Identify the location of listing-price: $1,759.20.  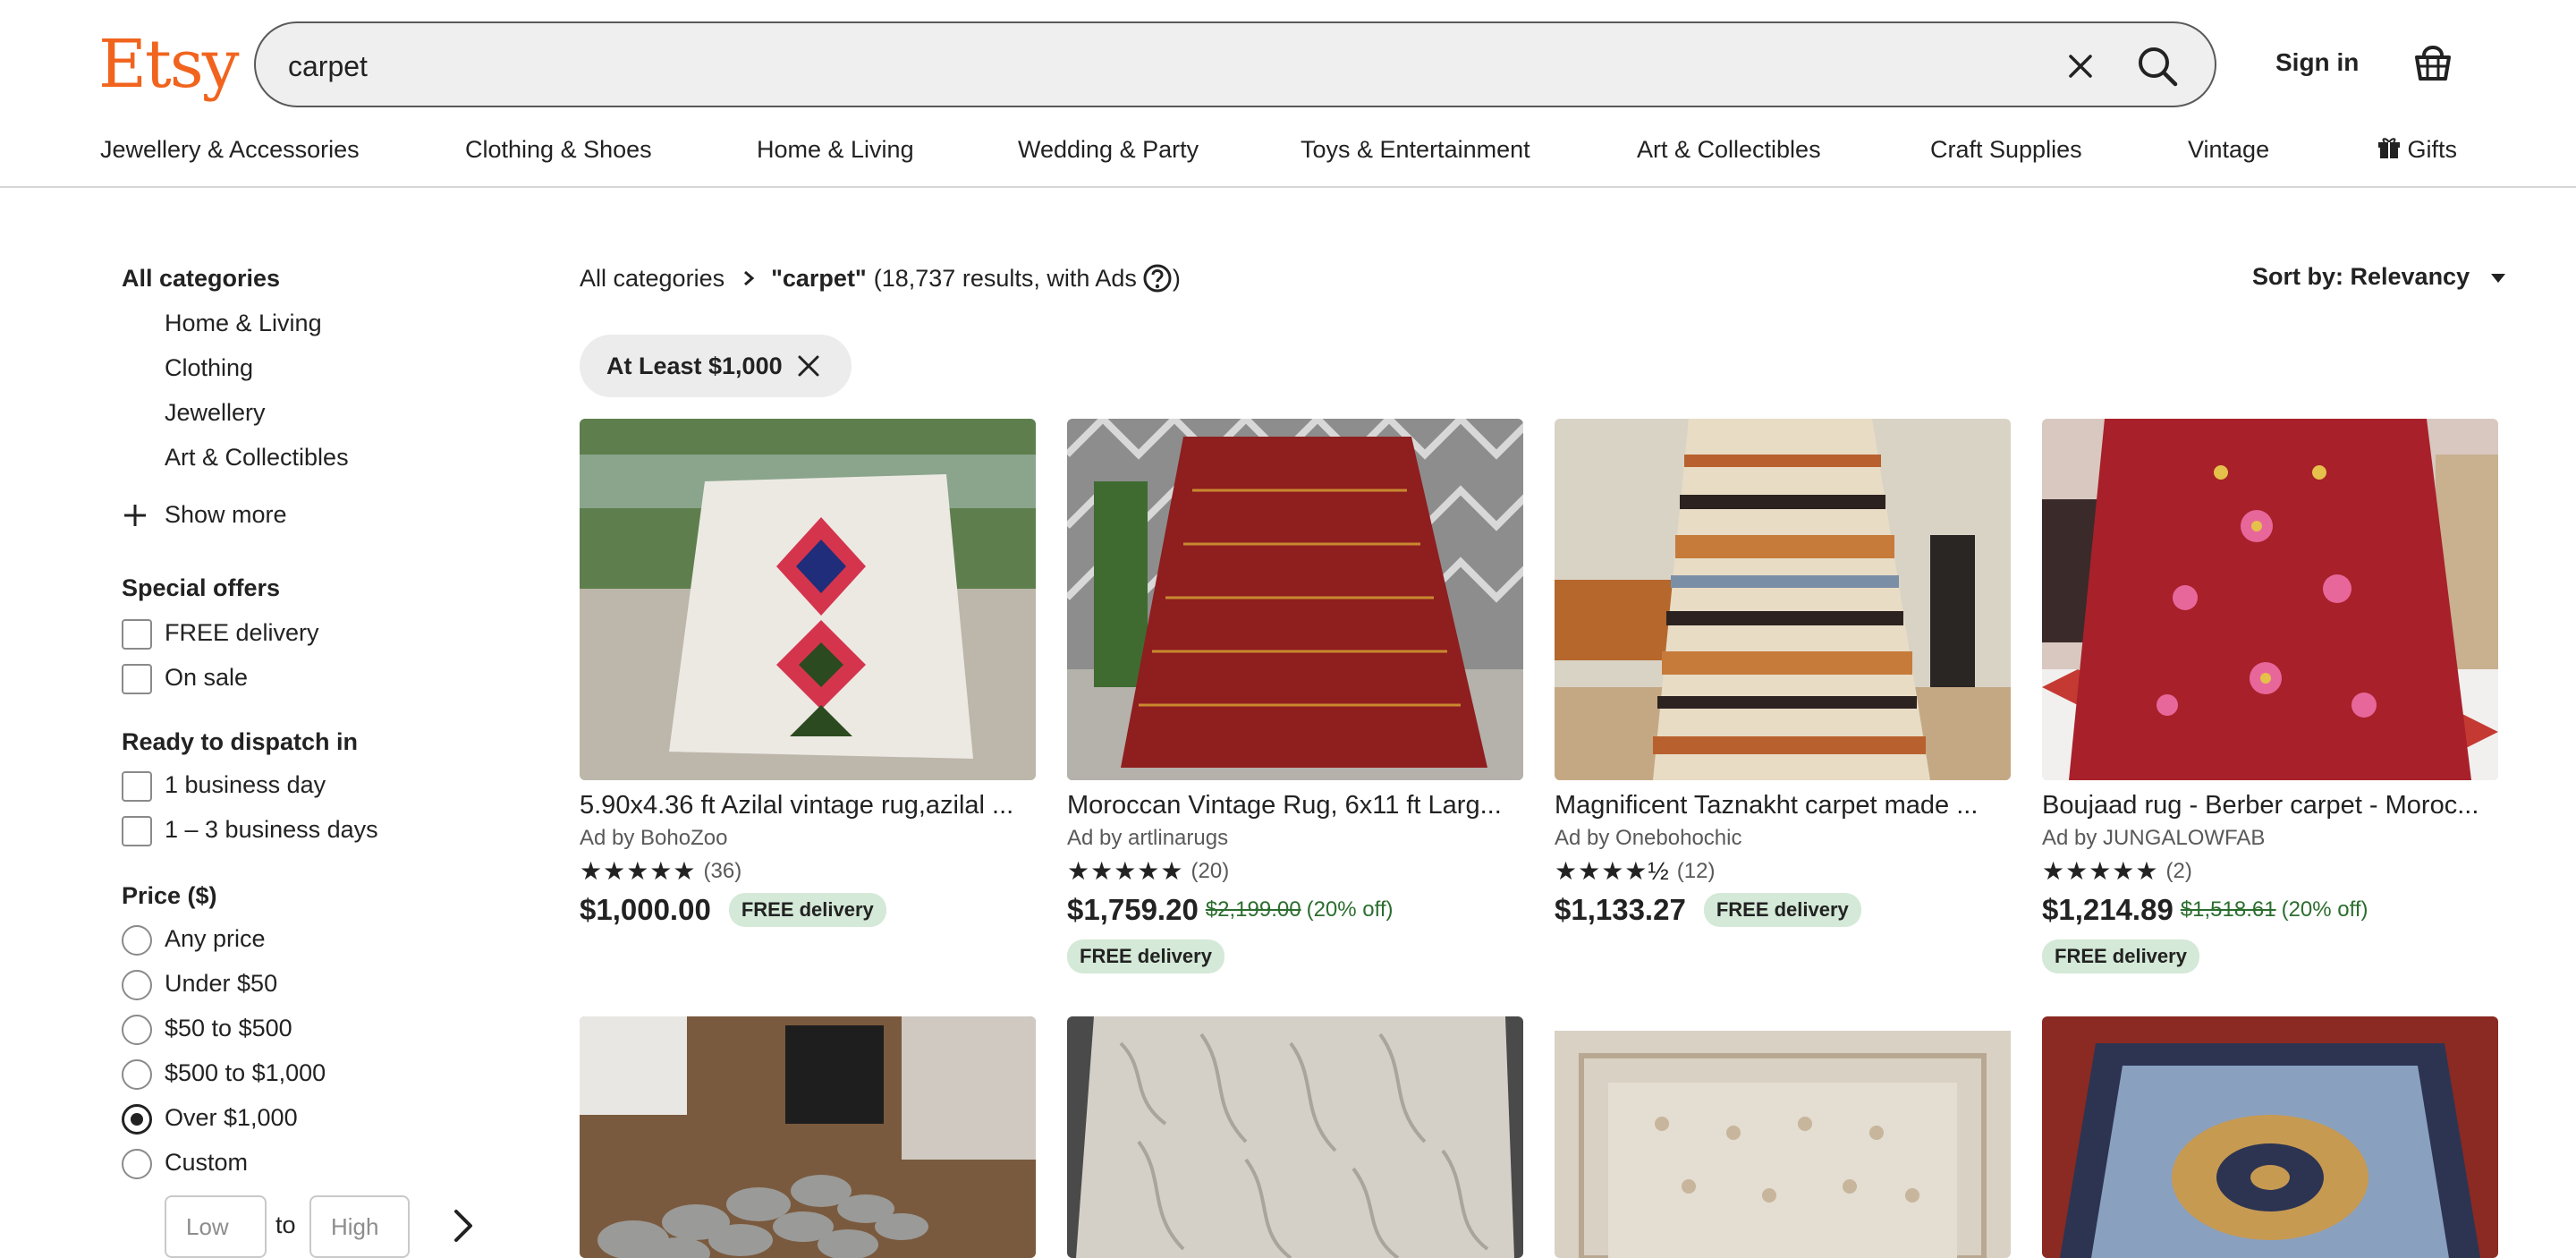
(1133, 909).